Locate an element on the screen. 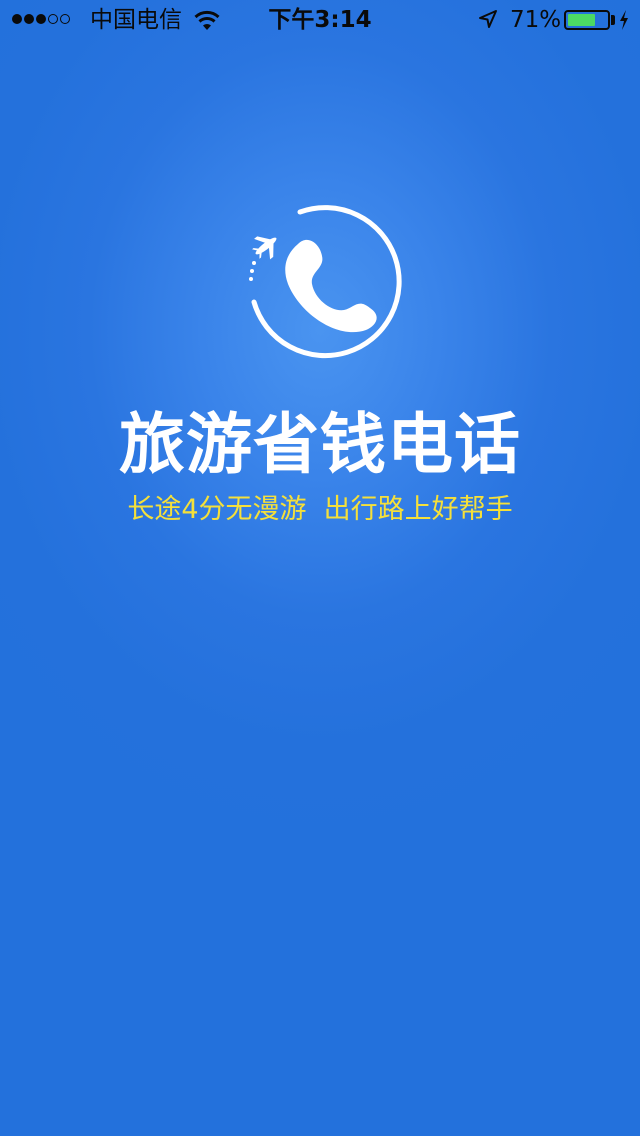 The width and height of the screenshot is (640, 1136). location-arrow-icon is located at coordinates (488, 19).